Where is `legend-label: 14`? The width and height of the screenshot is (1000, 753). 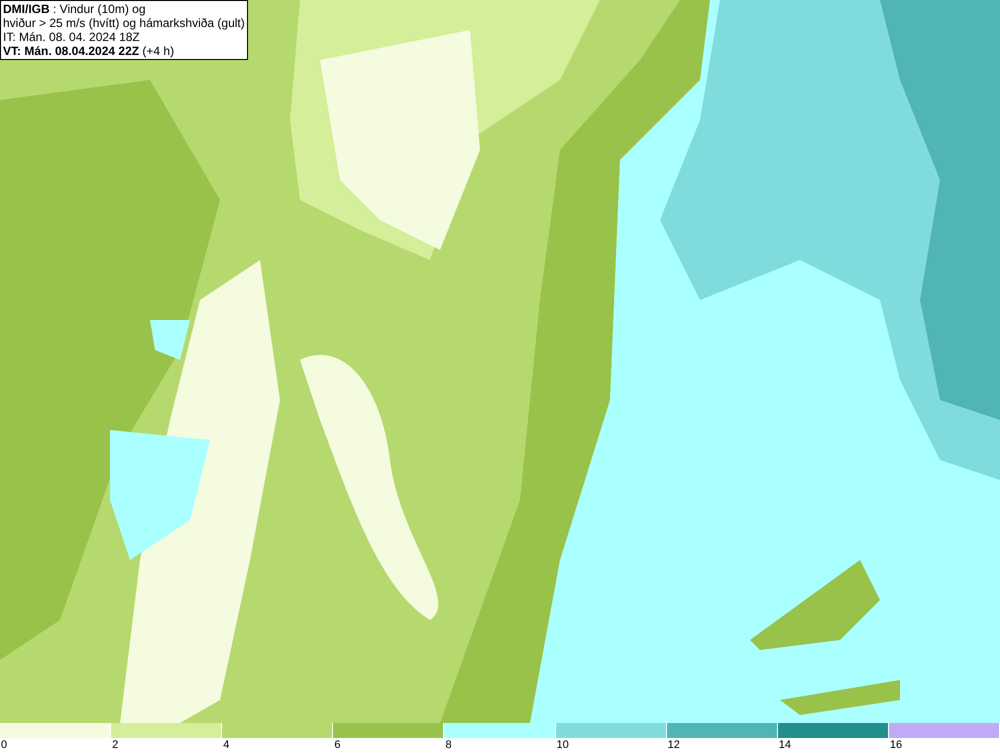
legend-label: 14 is located at coordinates (785, 745).